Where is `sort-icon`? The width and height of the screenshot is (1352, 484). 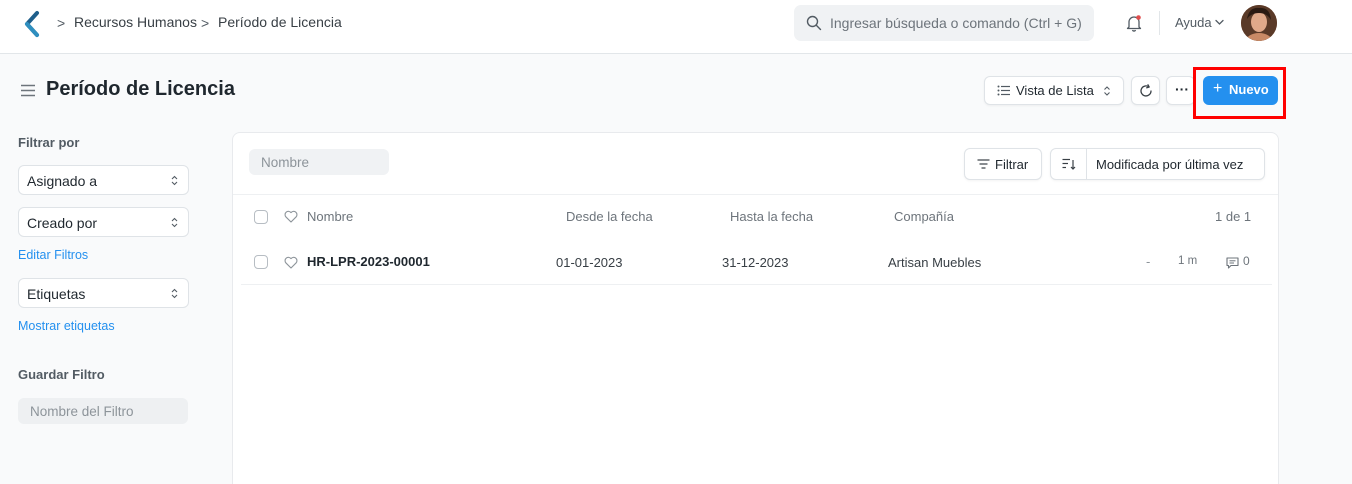 sort-icon is located at coordinates (1069, 164).